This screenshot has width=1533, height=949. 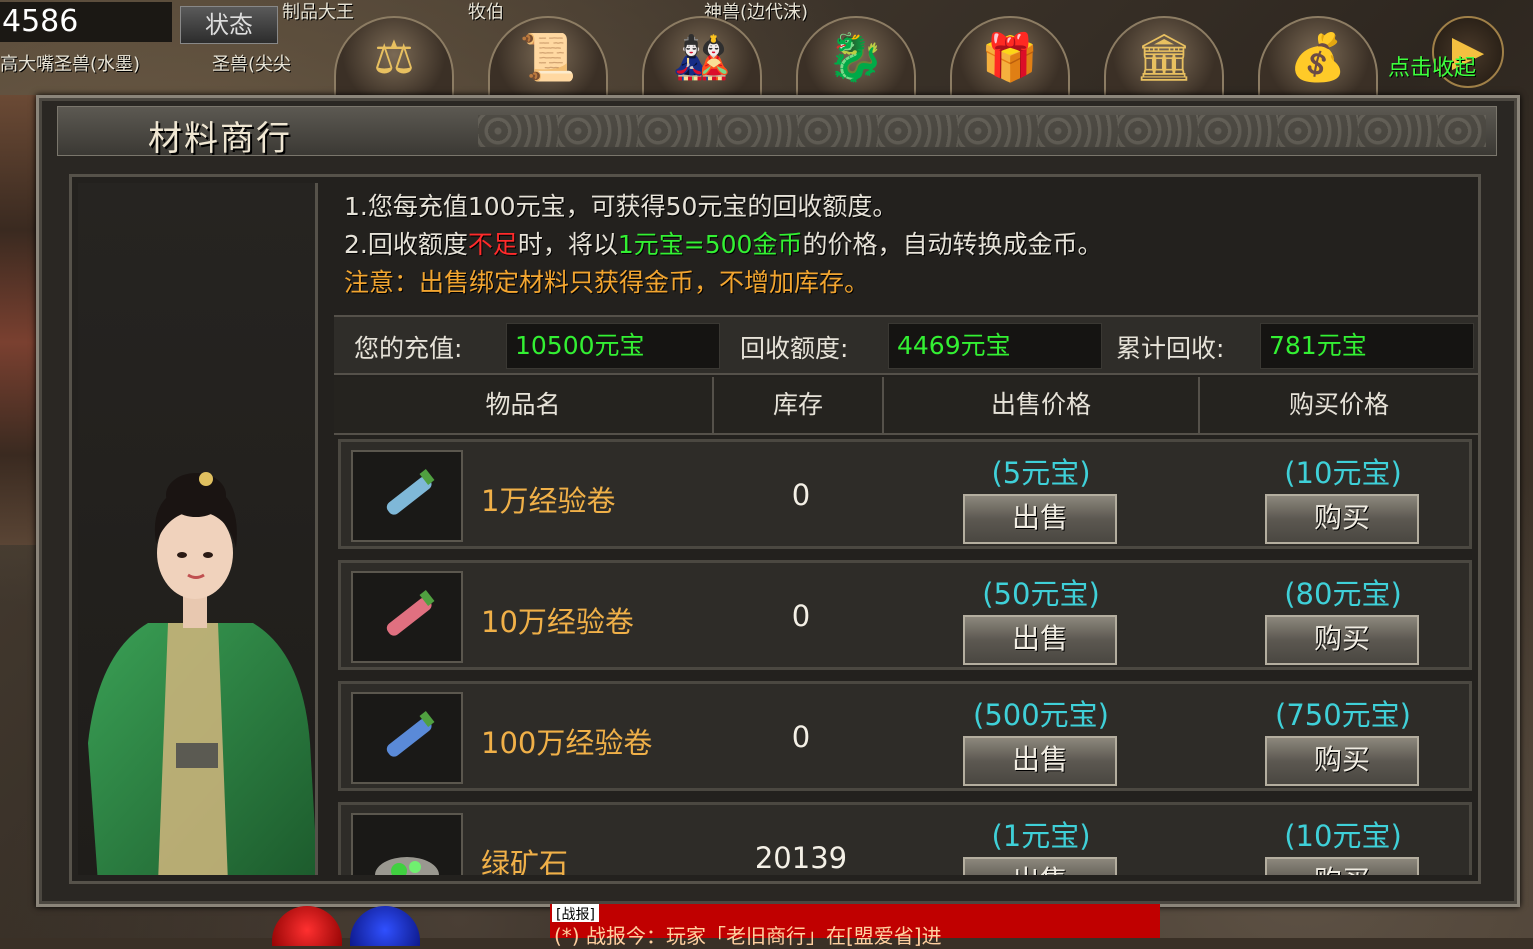 I want to click on header-sell-price: 出售价格, so click(x=1042, y=405).